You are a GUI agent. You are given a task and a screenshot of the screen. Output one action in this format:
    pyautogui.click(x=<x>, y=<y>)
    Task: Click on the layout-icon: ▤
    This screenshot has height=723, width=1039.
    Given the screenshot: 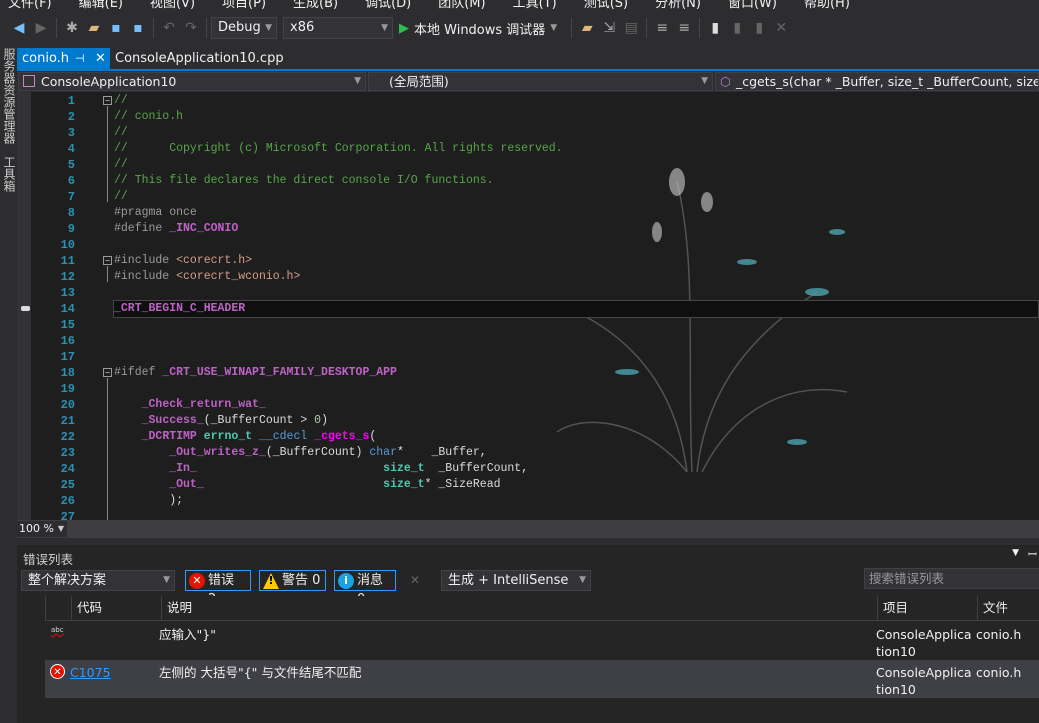 What is the action you would take?
    pyautogui.click(x=631, y=28)
    